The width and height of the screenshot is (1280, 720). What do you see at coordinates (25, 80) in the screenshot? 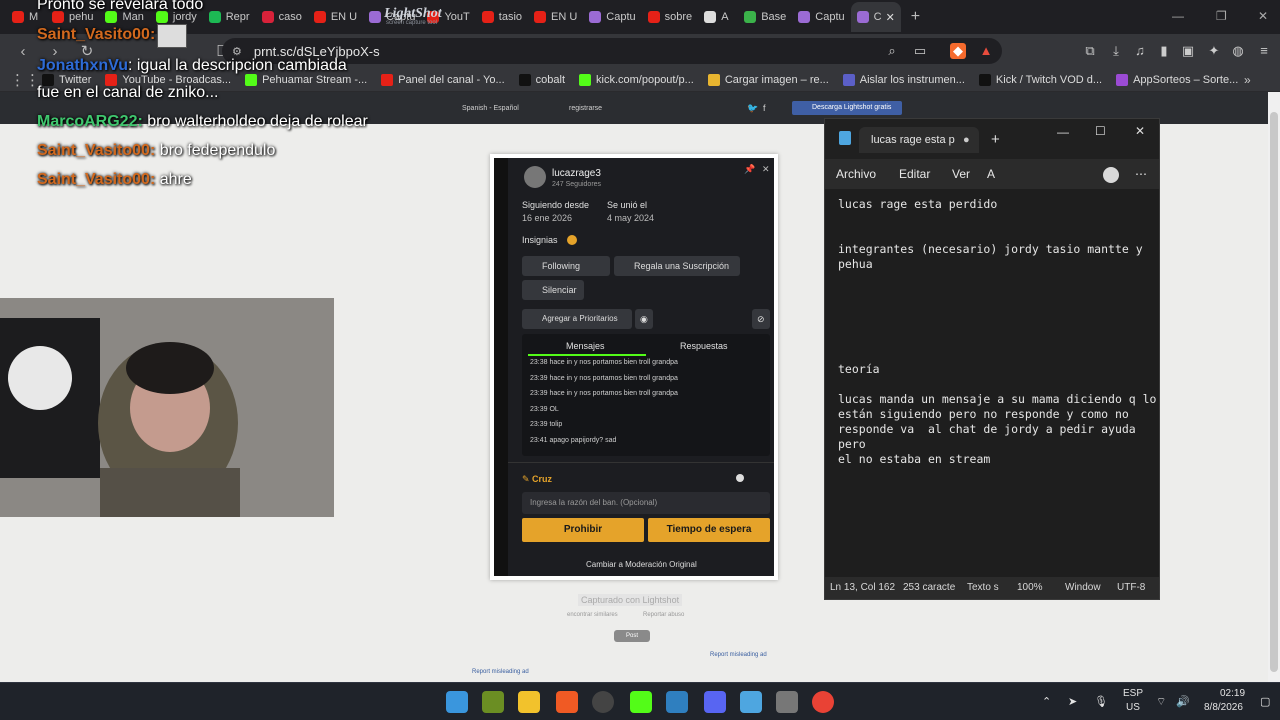
I see `apps-icon: ⋮⋮` at bounding box center [25, 80].